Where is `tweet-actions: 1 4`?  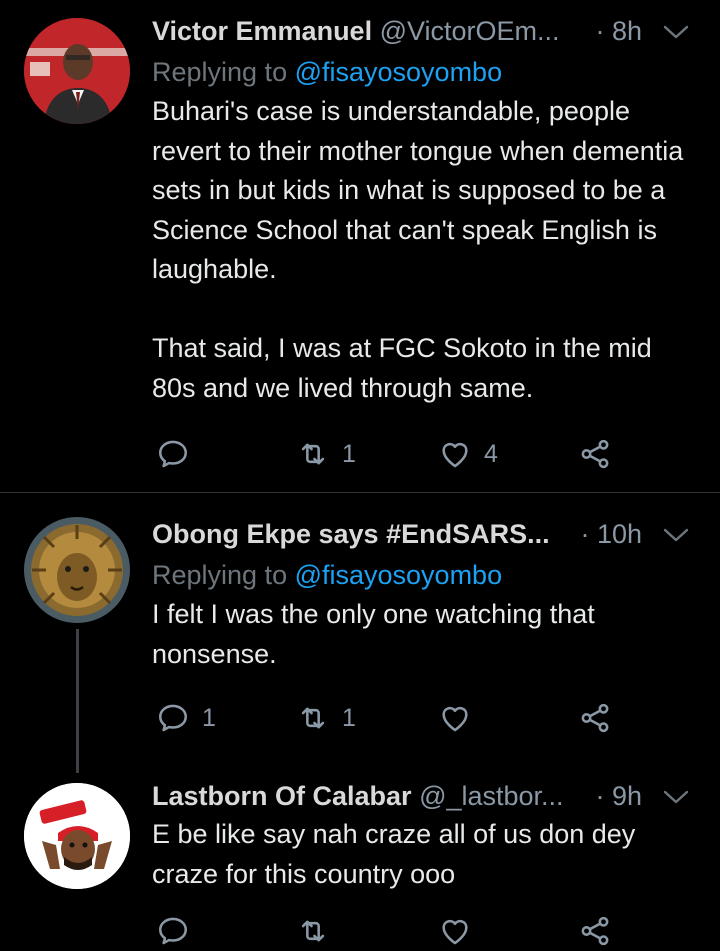
tweet-actions: 1 4 is located at coordinates (387, 454).